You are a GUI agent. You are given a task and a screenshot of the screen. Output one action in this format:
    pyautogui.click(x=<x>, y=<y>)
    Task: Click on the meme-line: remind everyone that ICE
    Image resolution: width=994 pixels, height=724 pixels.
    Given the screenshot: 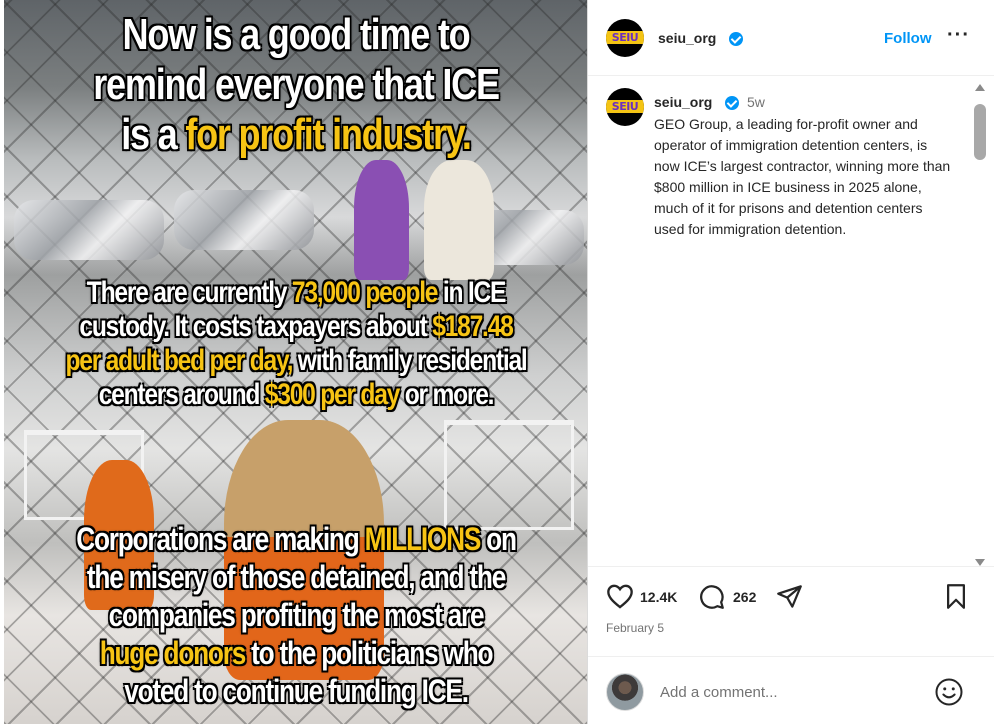 What is the action you would take?
    pyautogui.click(x=296, y=84)
    